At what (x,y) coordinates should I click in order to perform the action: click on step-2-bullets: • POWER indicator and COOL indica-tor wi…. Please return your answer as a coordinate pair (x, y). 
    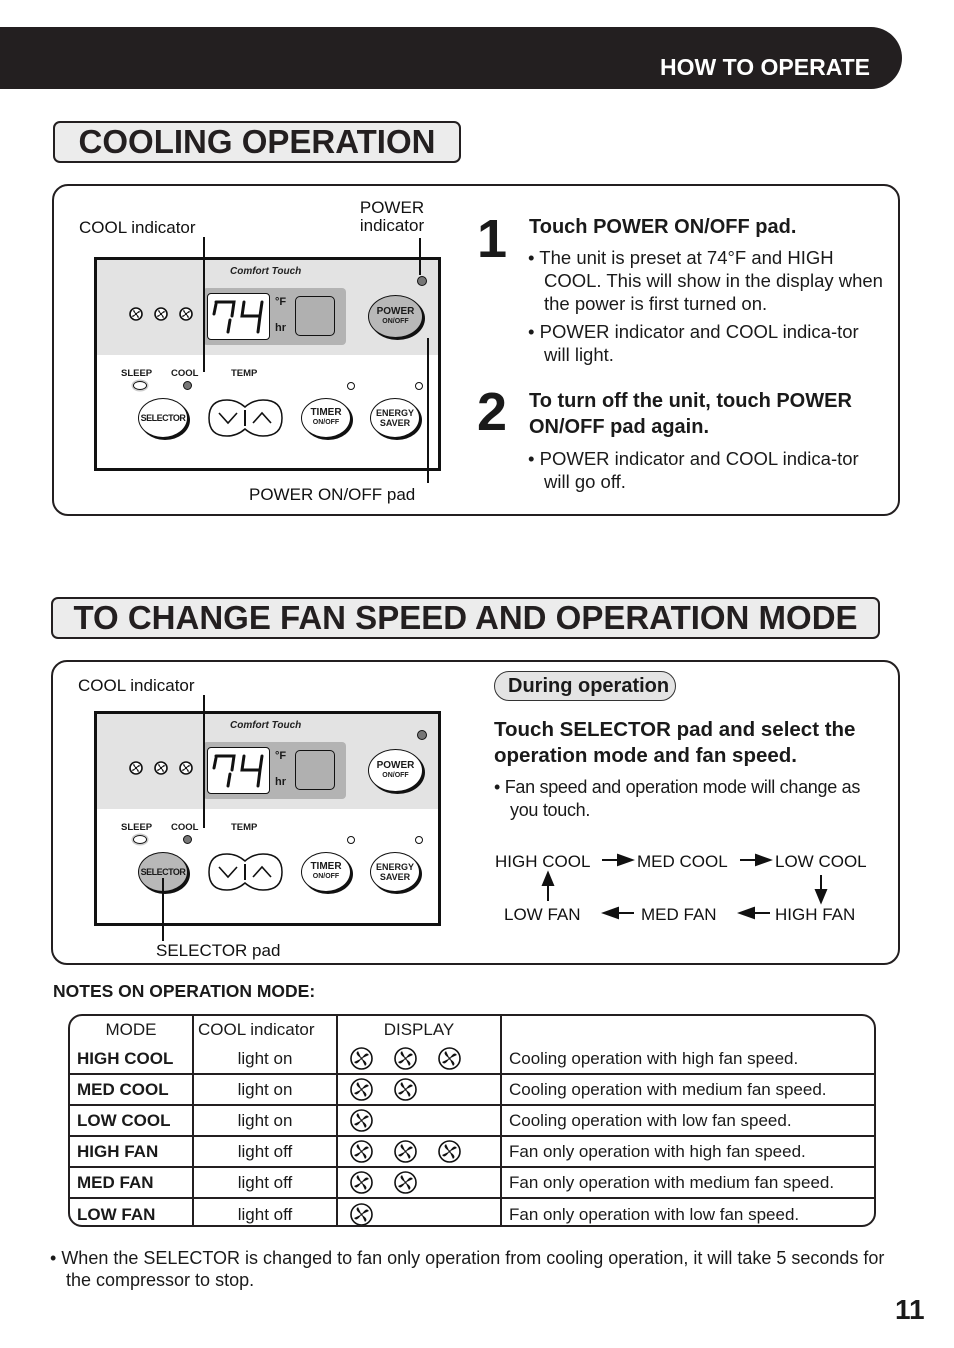
    Looking at the image, I should click on (705, 470).